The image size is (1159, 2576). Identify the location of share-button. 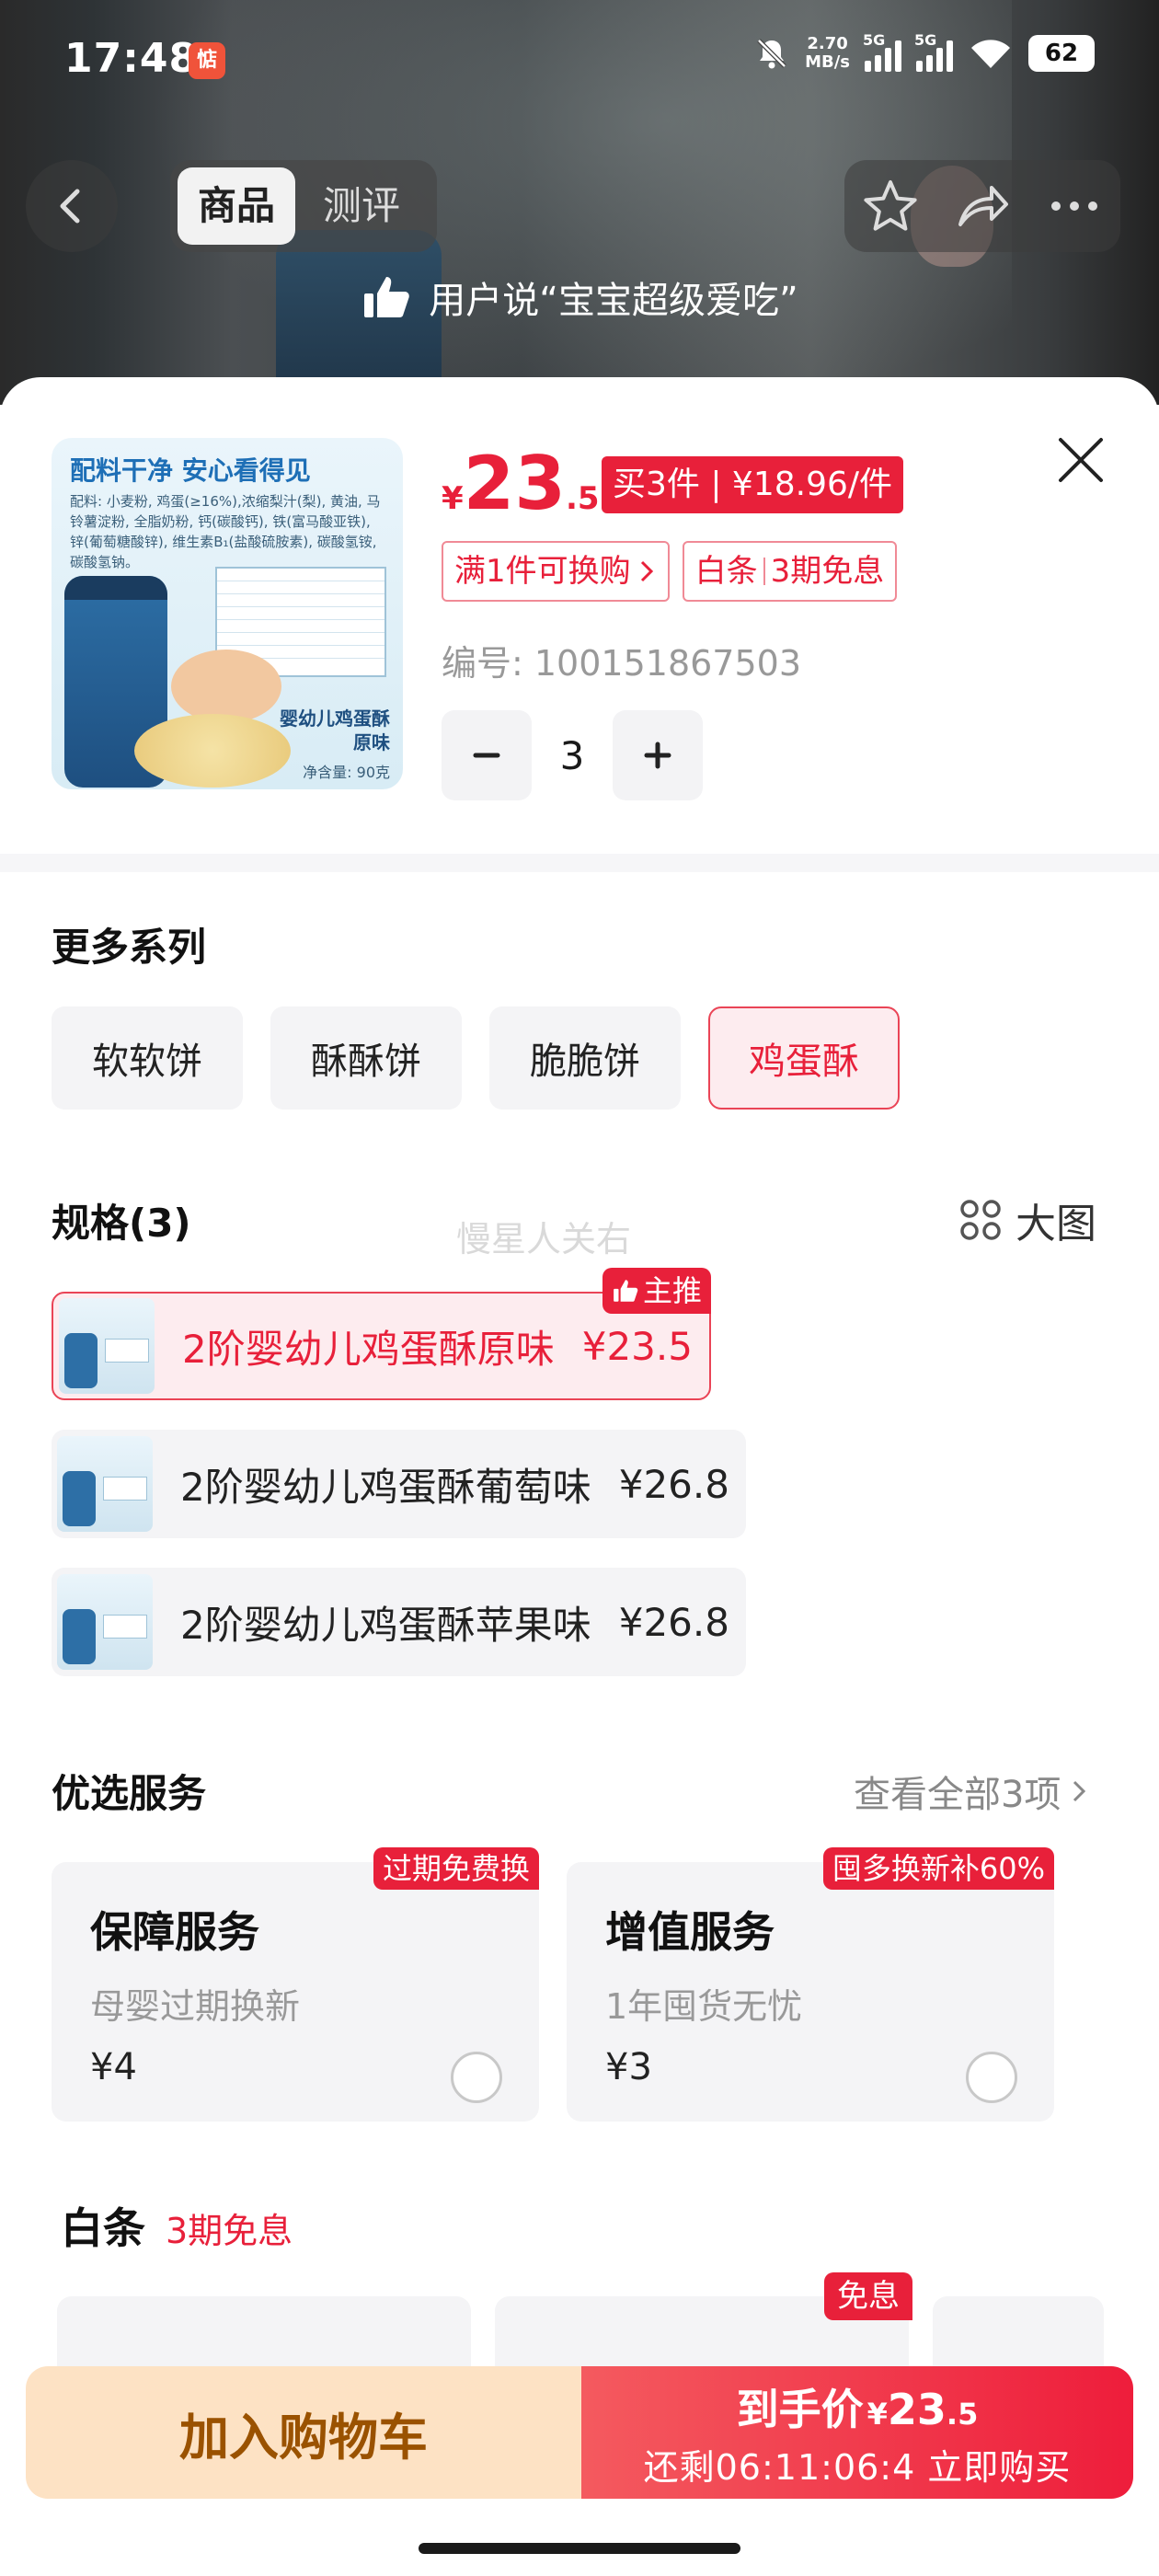
(982, 206).